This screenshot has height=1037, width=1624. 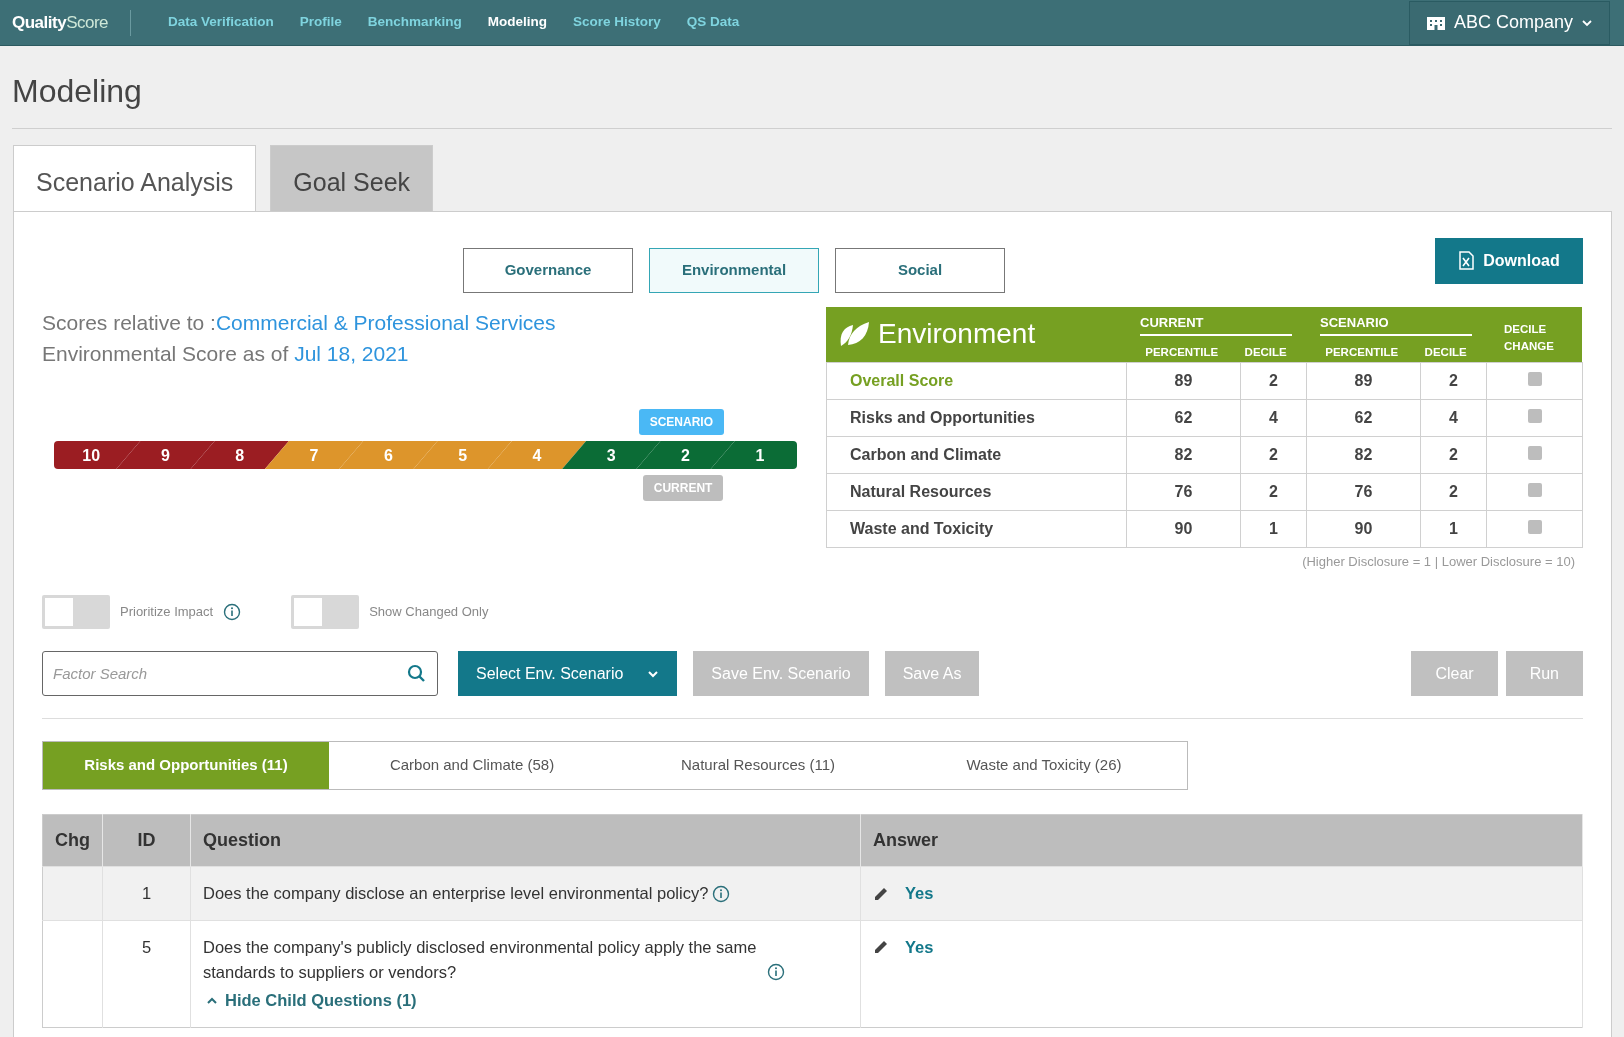 What do you see at coordinates (1438, 561) in the screenshot?
I see `disclosure-note: (Higher Disclosure = 1 | Lower Disclosure = 10)` at bounding box center [1438, 561].